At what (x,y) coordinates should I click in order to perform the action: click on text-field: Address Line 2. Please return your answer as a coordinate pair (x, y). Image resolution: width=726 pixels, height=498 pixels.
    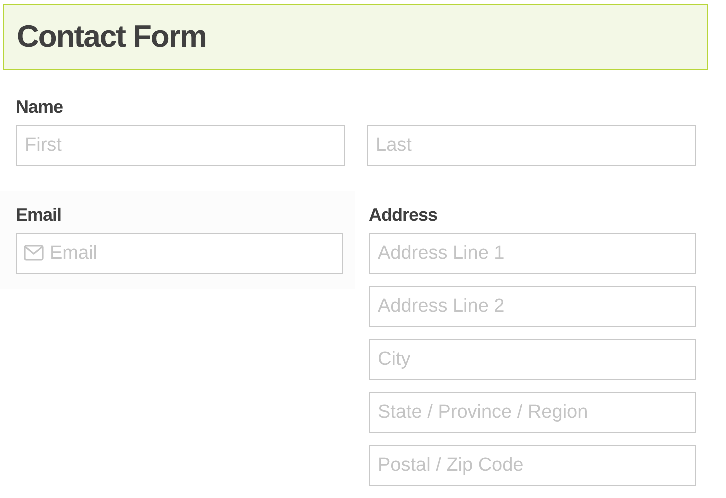
    Looking at the image, I should click on (532, 306).